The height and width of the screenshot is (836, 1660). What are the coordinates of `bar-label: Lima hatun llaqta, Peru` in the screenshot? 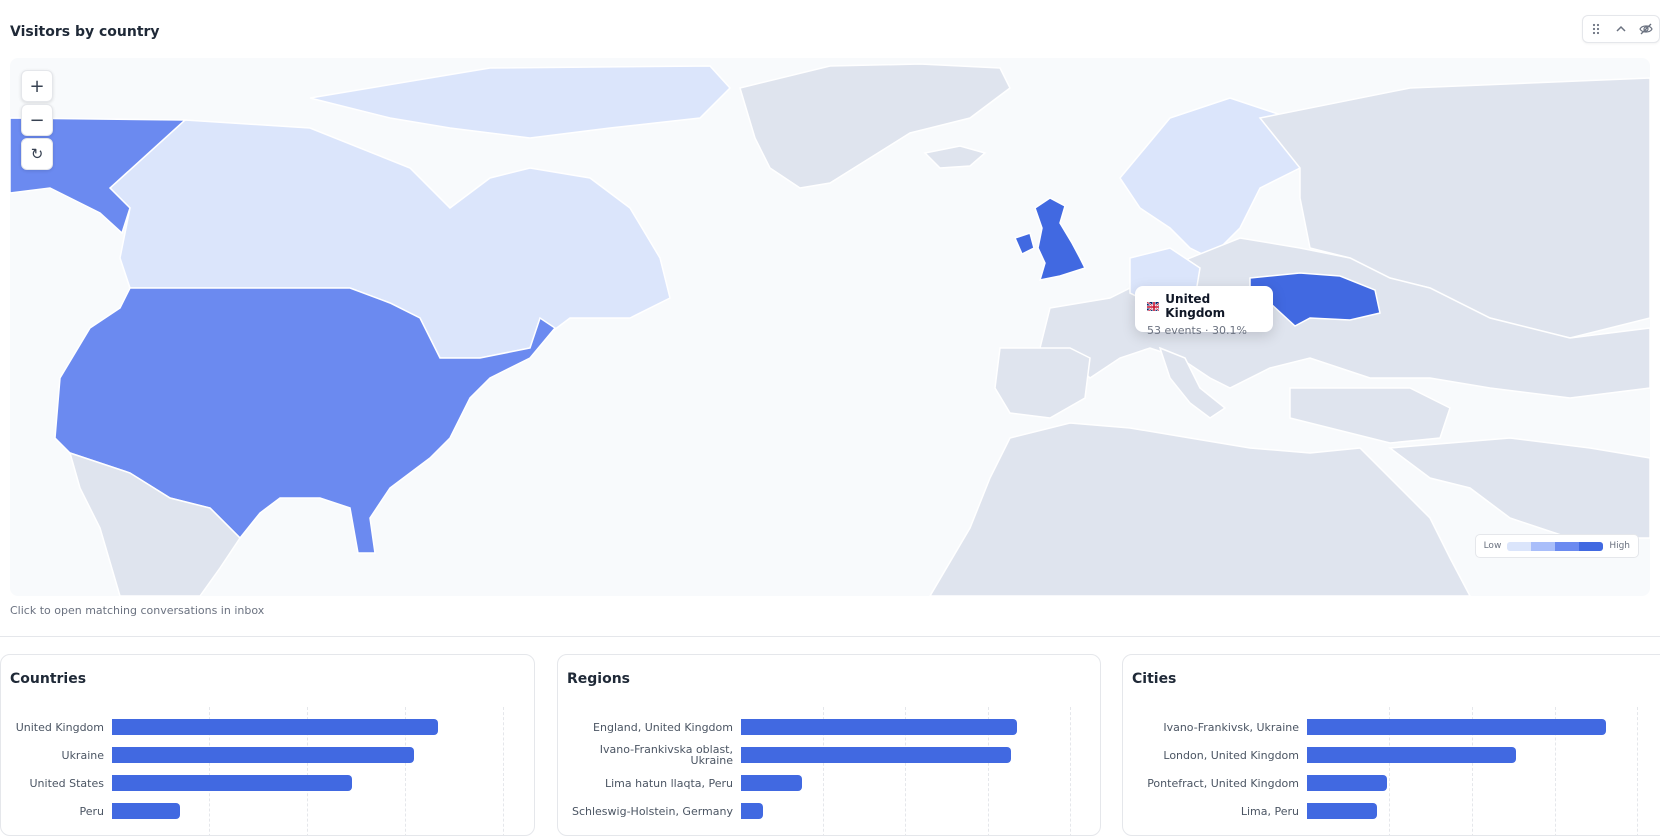 It's located at (669, 783).